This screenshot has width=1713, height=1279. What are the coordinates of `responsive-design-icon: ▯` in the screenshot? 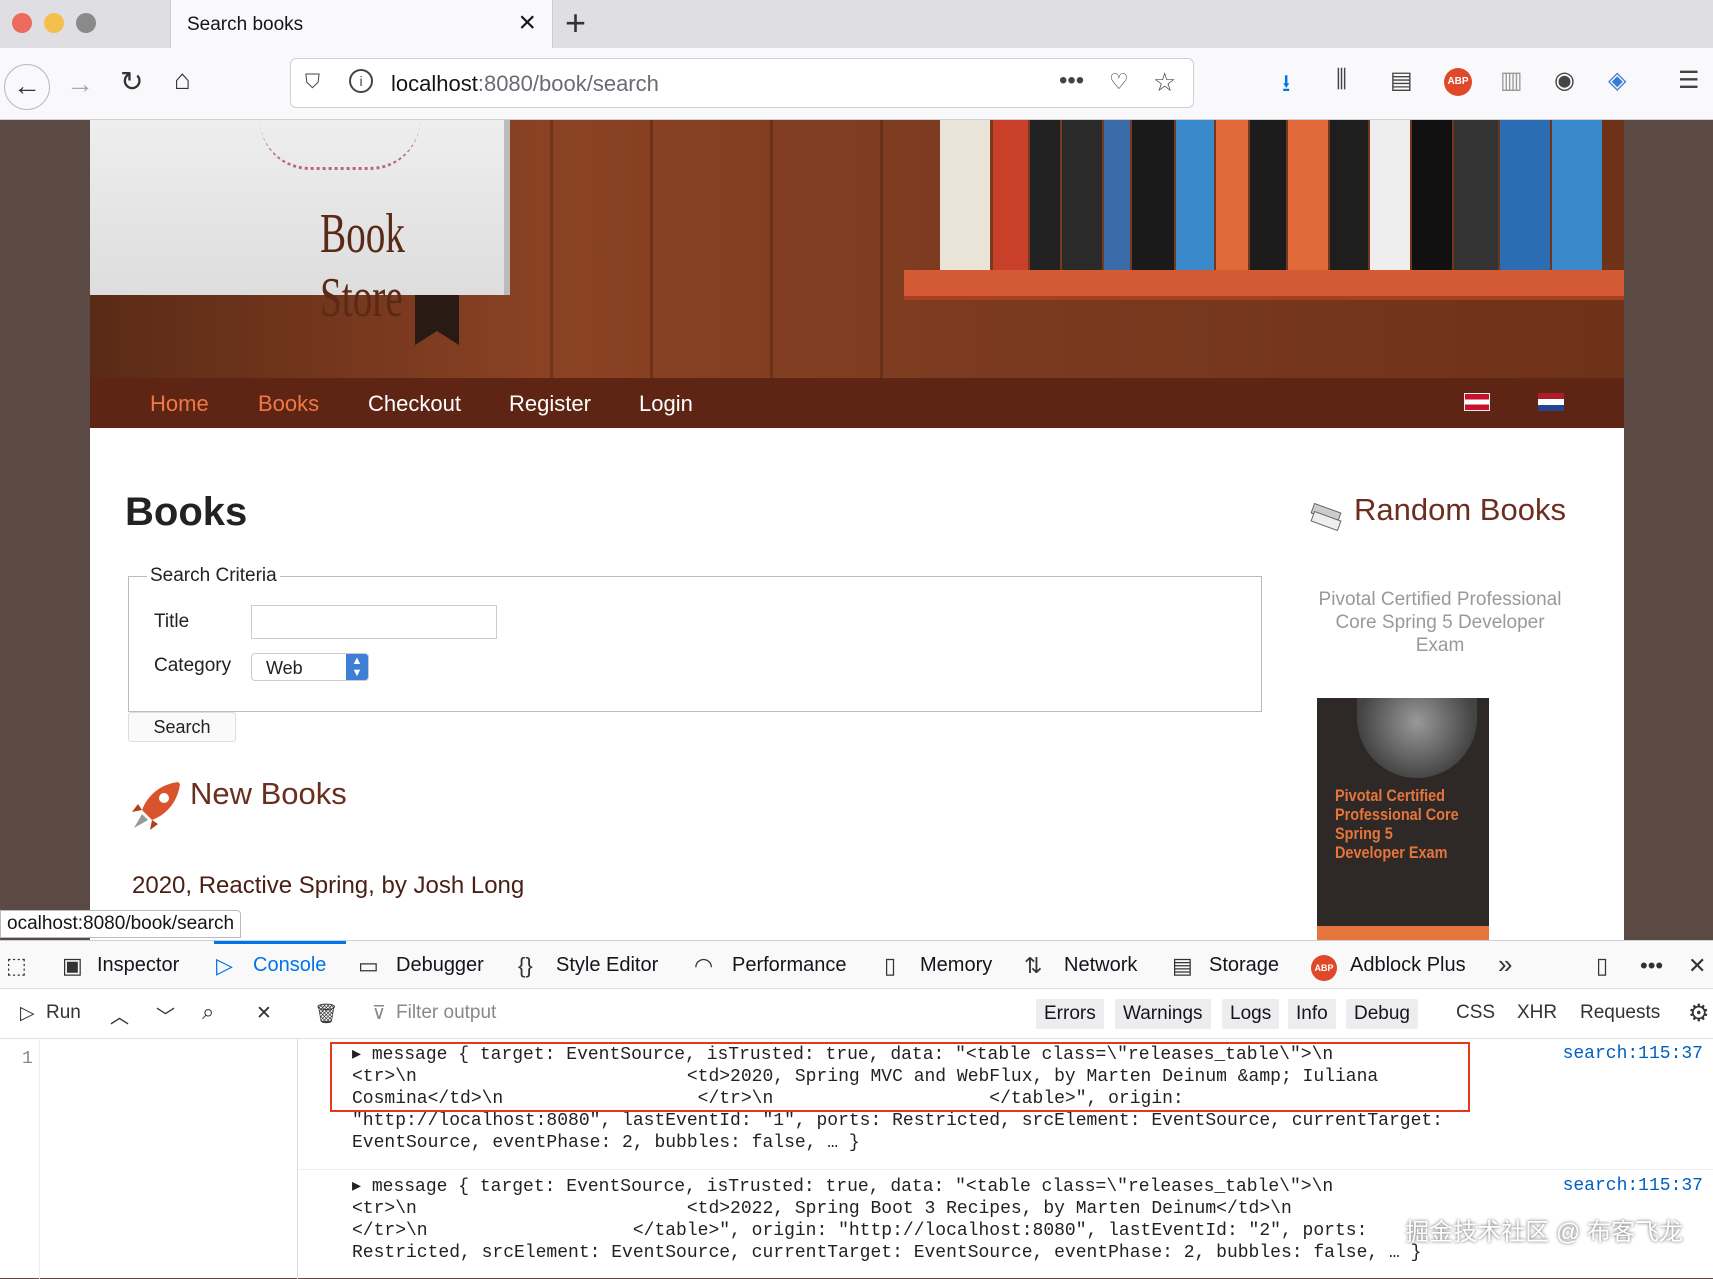 It's located at (1602, 966).